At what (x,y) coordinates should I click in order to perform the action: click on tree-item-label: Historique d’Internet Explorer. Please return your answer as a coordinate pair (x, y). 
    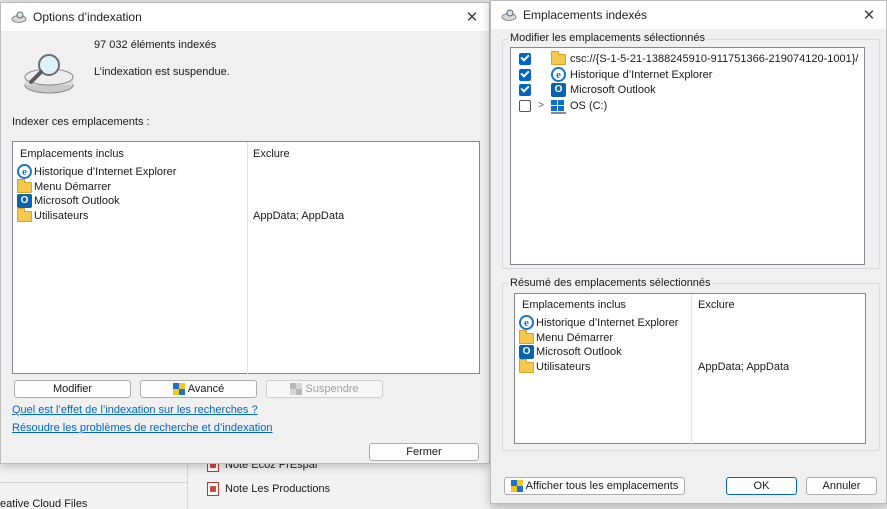
    Looking at the image, I should click on (641, 74).